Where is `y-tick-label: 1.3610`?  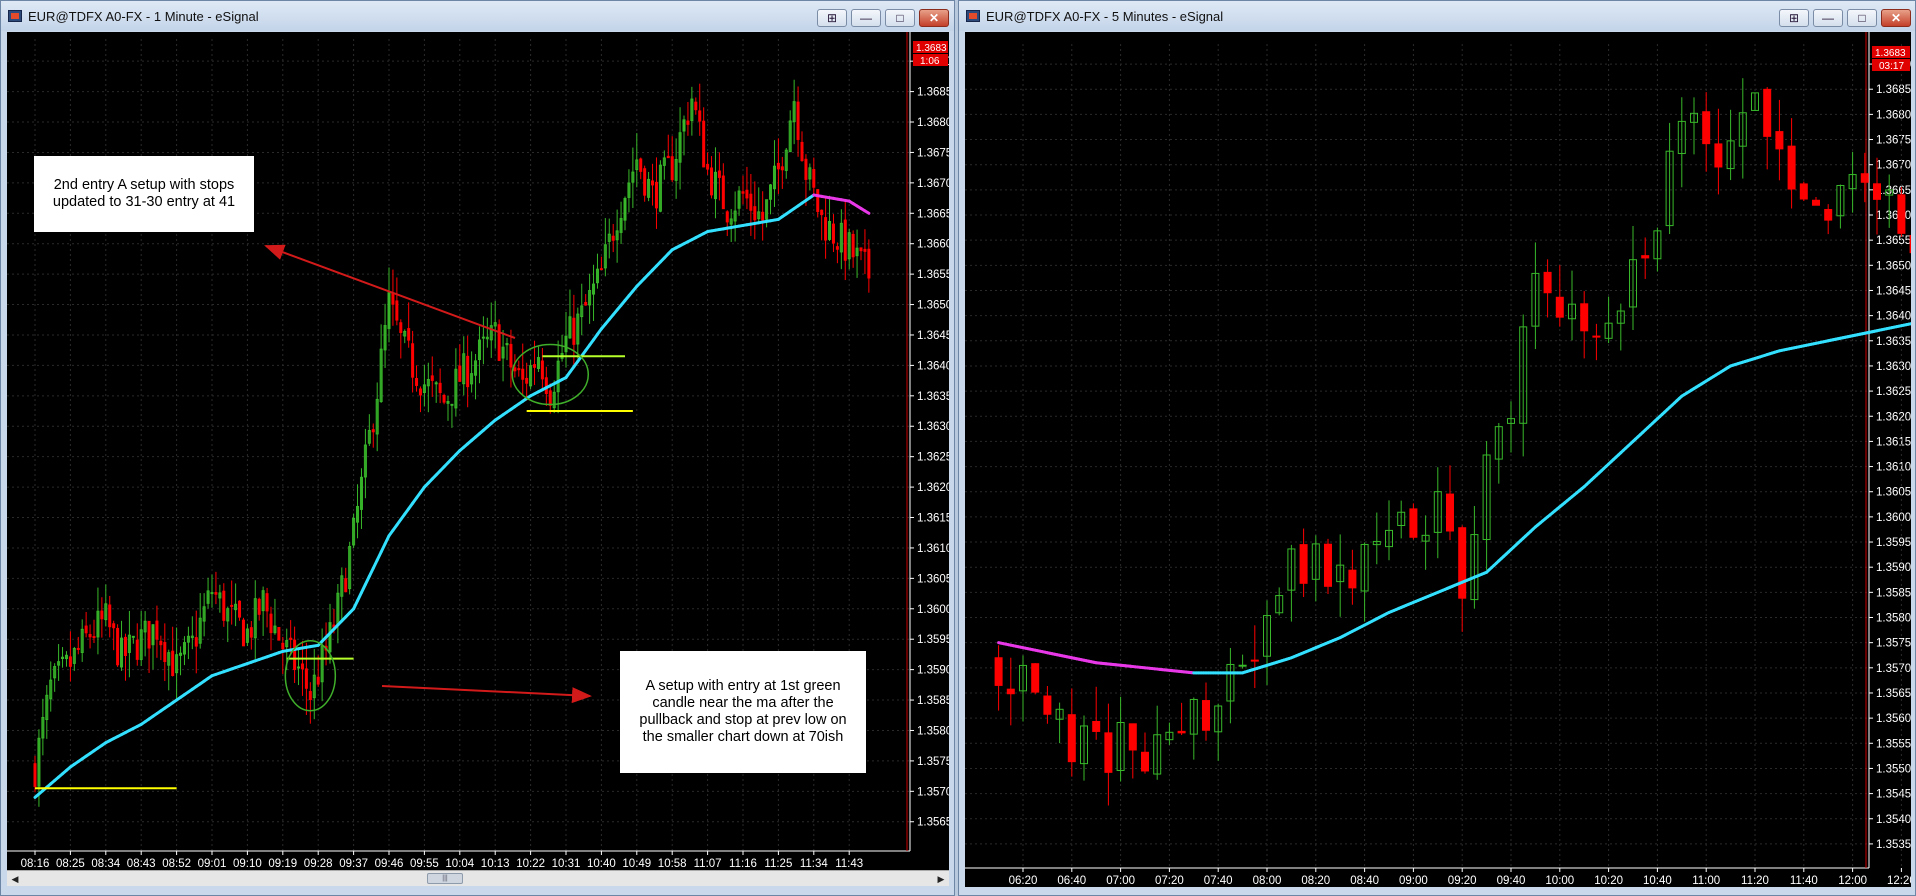
y-tick-label: 1.3610 is located at coordinates (933, 549).